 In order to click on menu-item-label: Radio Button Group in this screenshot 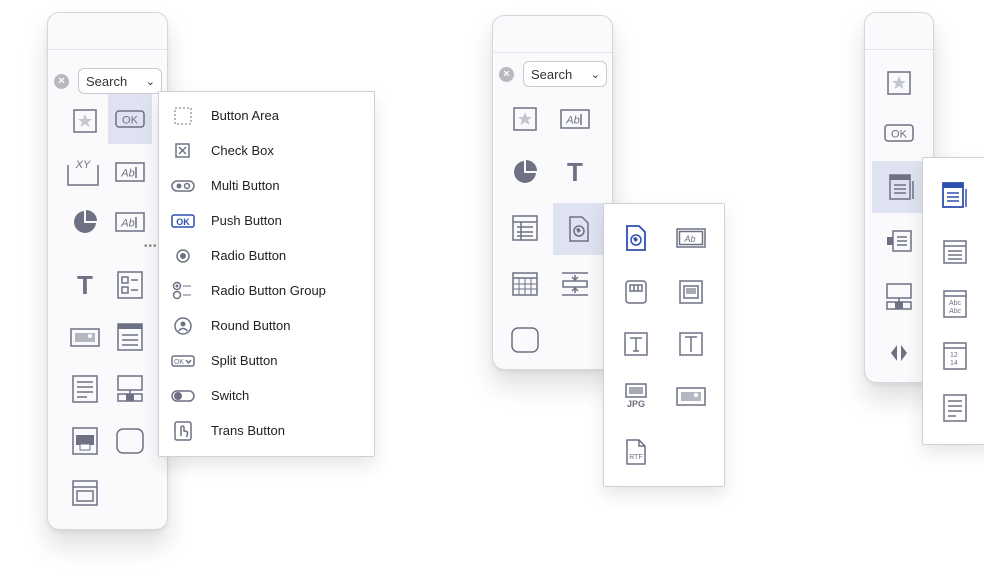, I will do `click(268, 290)`.